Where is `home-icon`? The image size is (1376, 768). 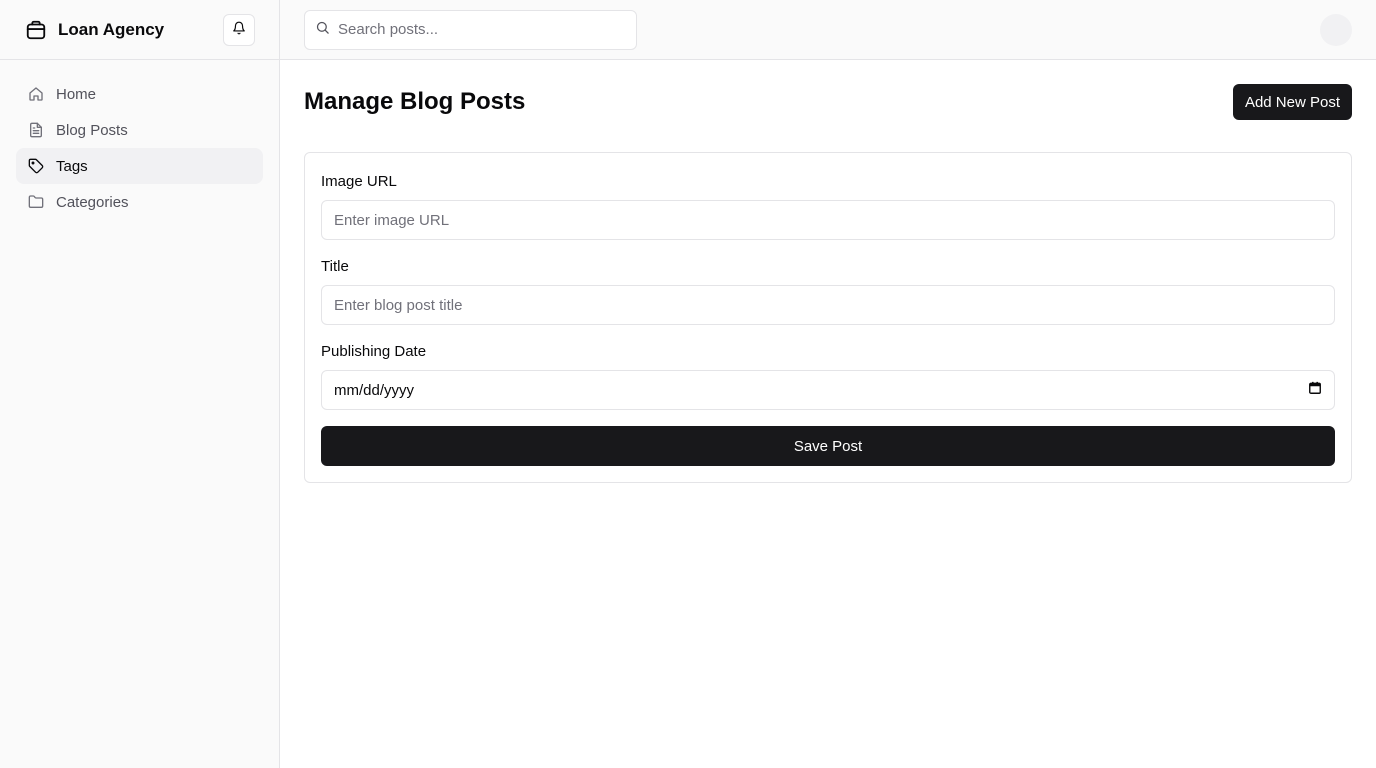
home-icon is located at coordinates (36, 94).